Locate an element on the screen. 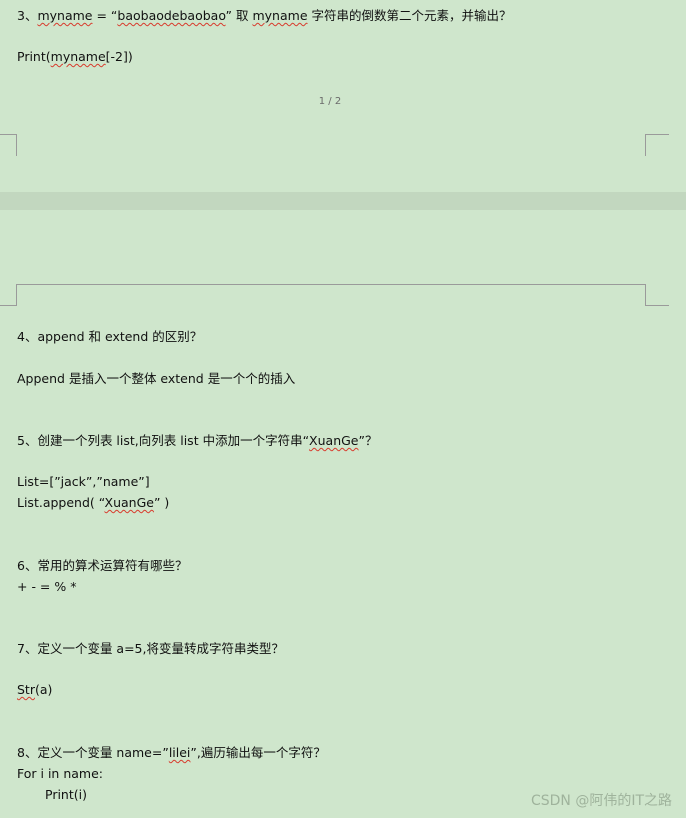 The width and height of the screenshot is (686, 818). q8-end: ”,遍历输出每一个字符？ is located at coordinates (258, 752).